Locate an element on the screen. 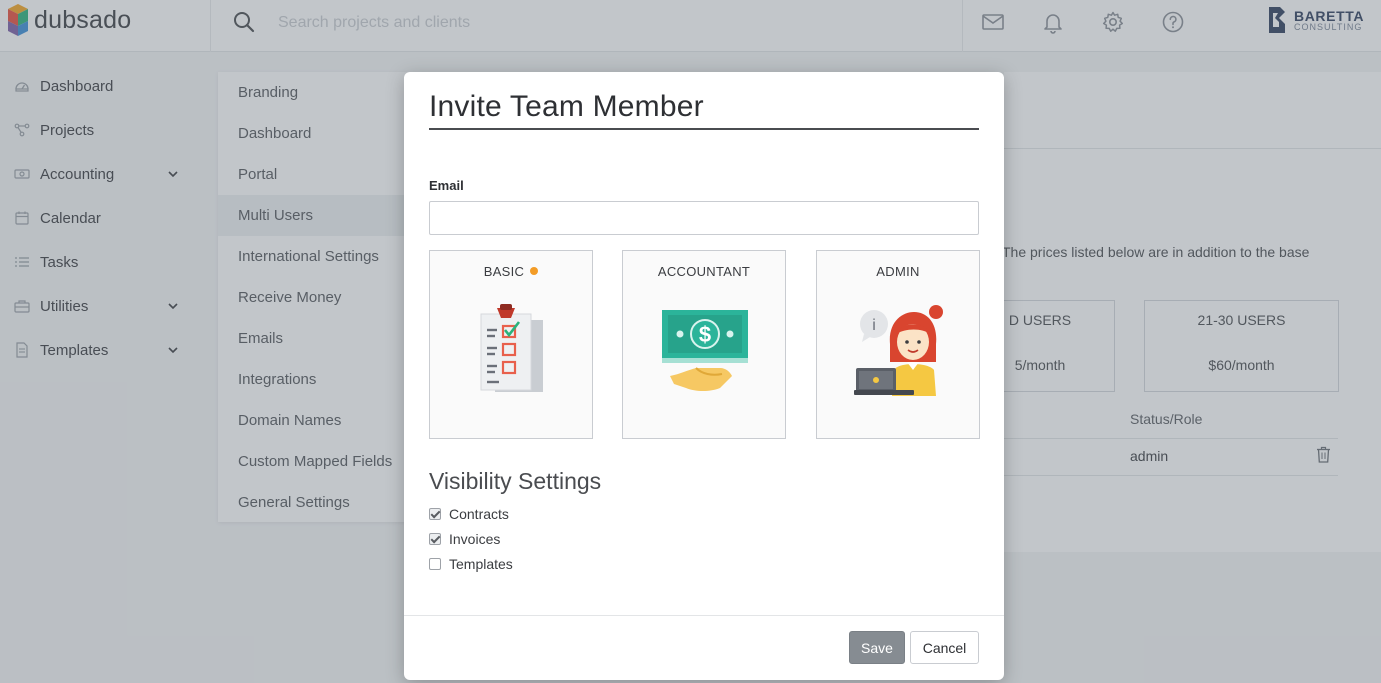 The image size is (1381, 683). email-label: Email is located at coordinates (446, 185).